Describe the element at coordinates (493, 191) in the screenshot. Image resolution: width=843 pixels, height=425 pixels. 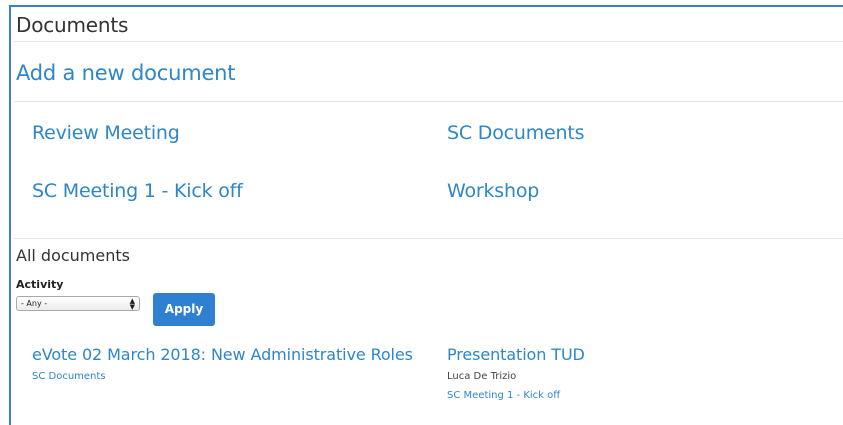
I see `folder-link-workshop: Workshop` at that location.